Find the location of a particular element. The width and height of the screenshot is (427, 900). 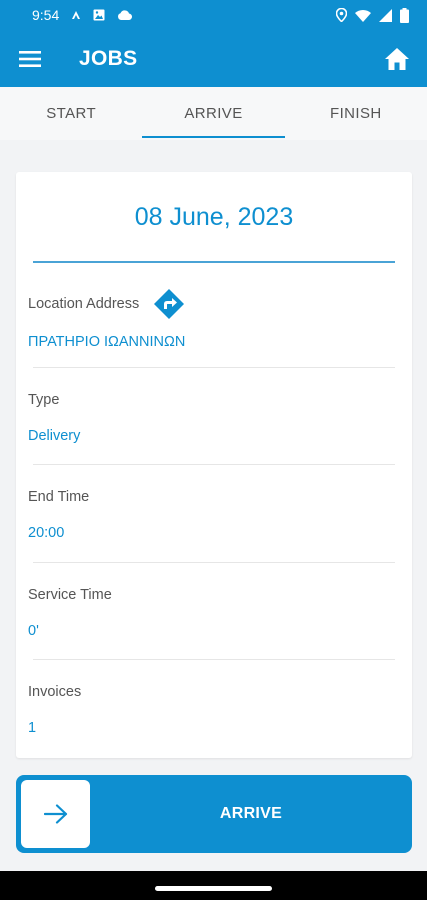

field-type: Type Delivery is located at coordinates (212, 418).